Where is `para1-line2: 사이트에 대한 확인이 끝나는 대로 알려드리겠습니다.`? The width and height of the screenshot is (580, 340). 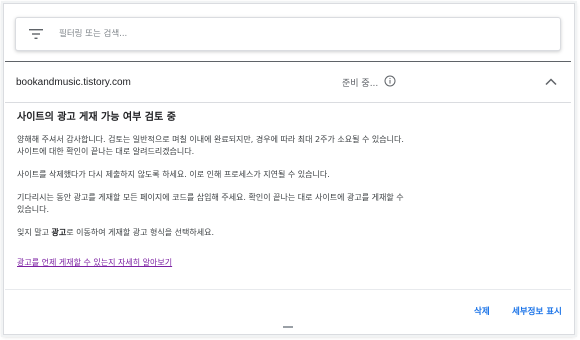
para1-line2: 사이트에 대한 확인이 끝나는 대로 알려드리겠습니다. is located at coordinates (106, 151).